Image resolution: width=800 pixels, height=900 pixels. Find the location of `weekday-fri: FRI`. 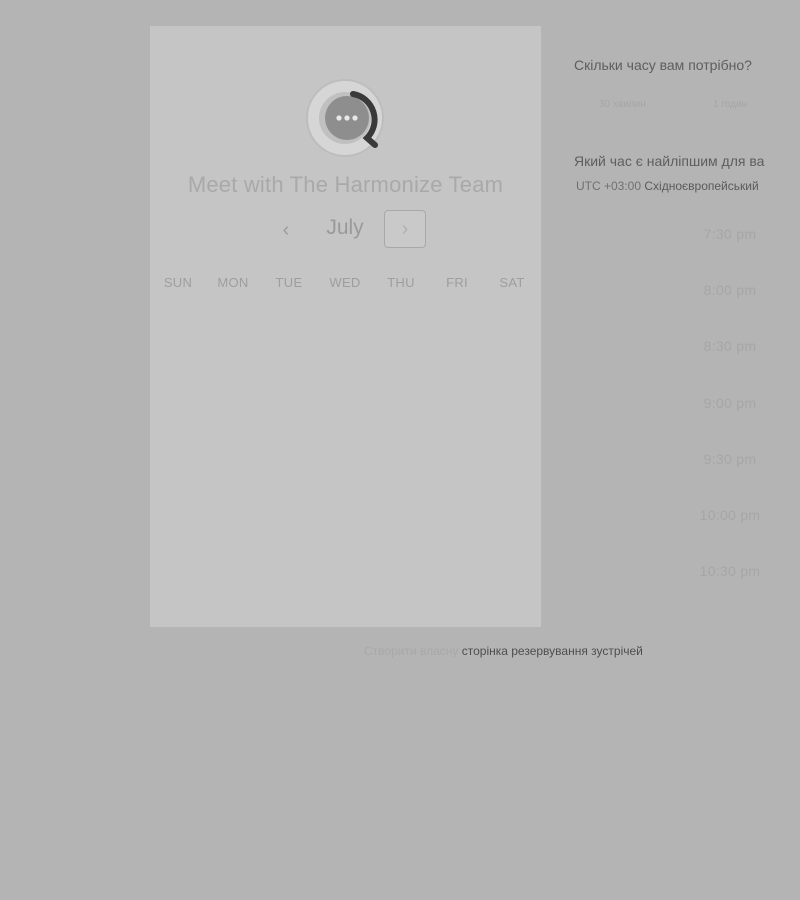

weekday-fri: FRI is located at coordinates (457, 282).